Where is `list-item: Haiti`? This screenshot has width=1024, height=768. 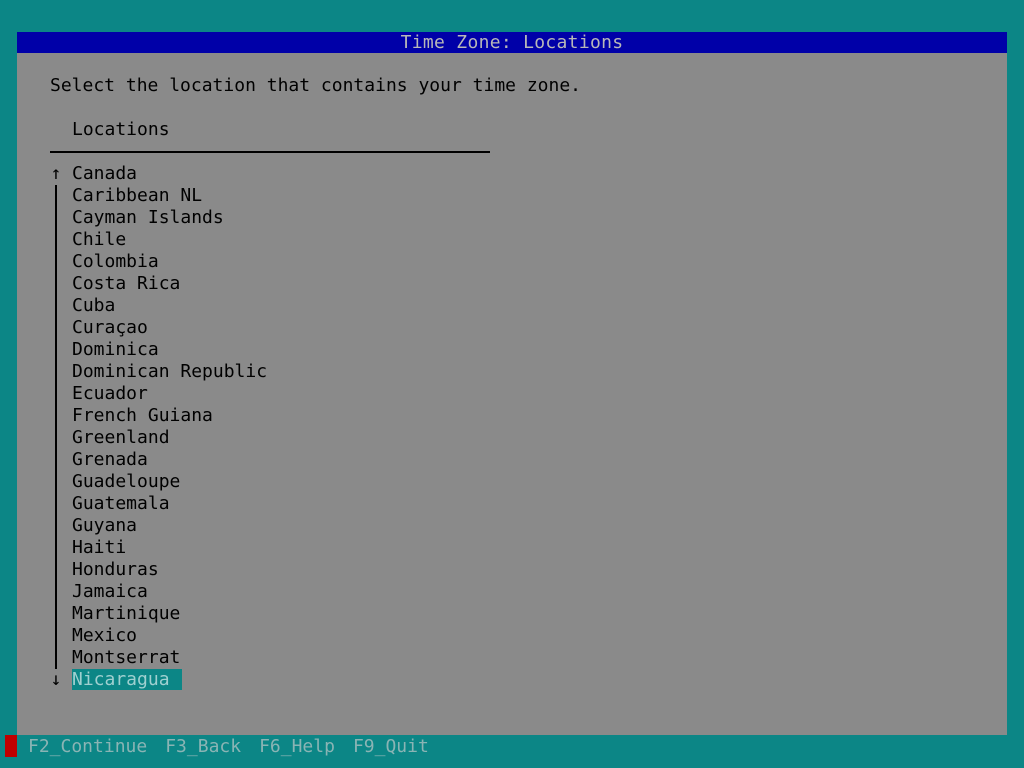
list-item: Haiti is located at coordinates (282, 548).